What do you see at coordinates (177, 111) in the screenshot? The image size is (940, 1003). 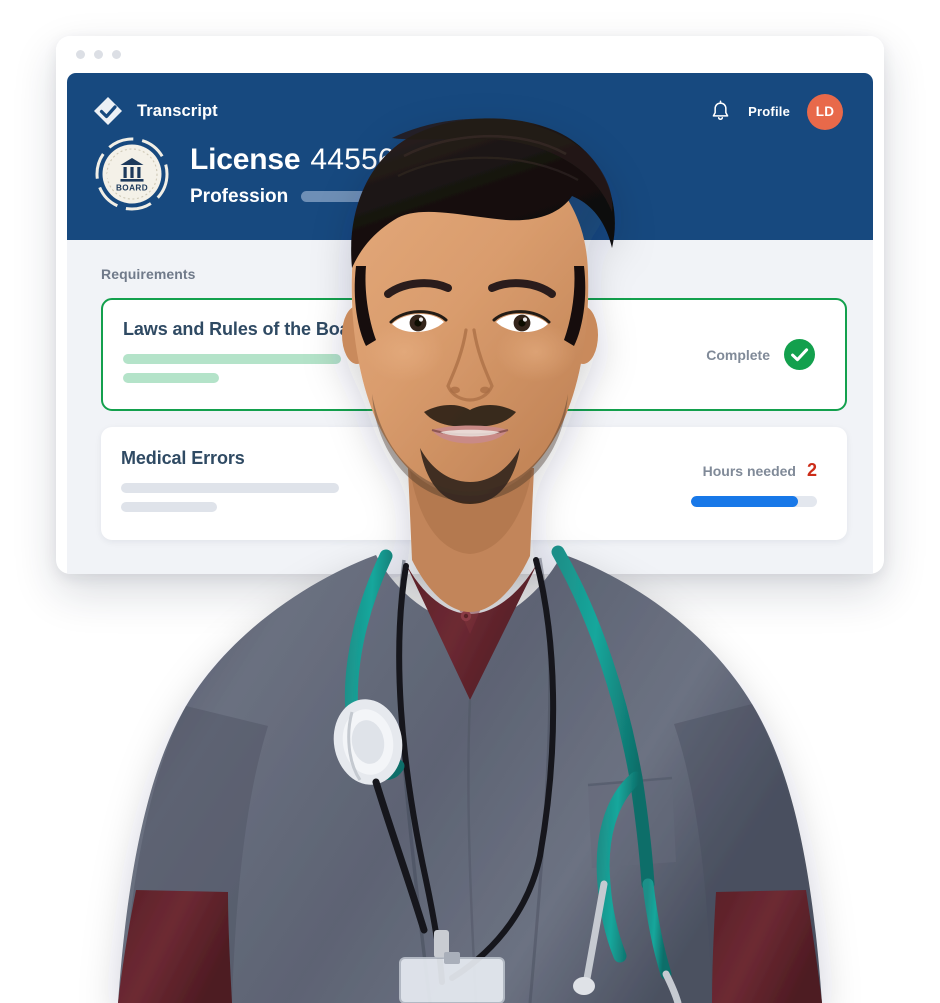 I see `brand-name: Transcript` at bounding box center [177, 111].